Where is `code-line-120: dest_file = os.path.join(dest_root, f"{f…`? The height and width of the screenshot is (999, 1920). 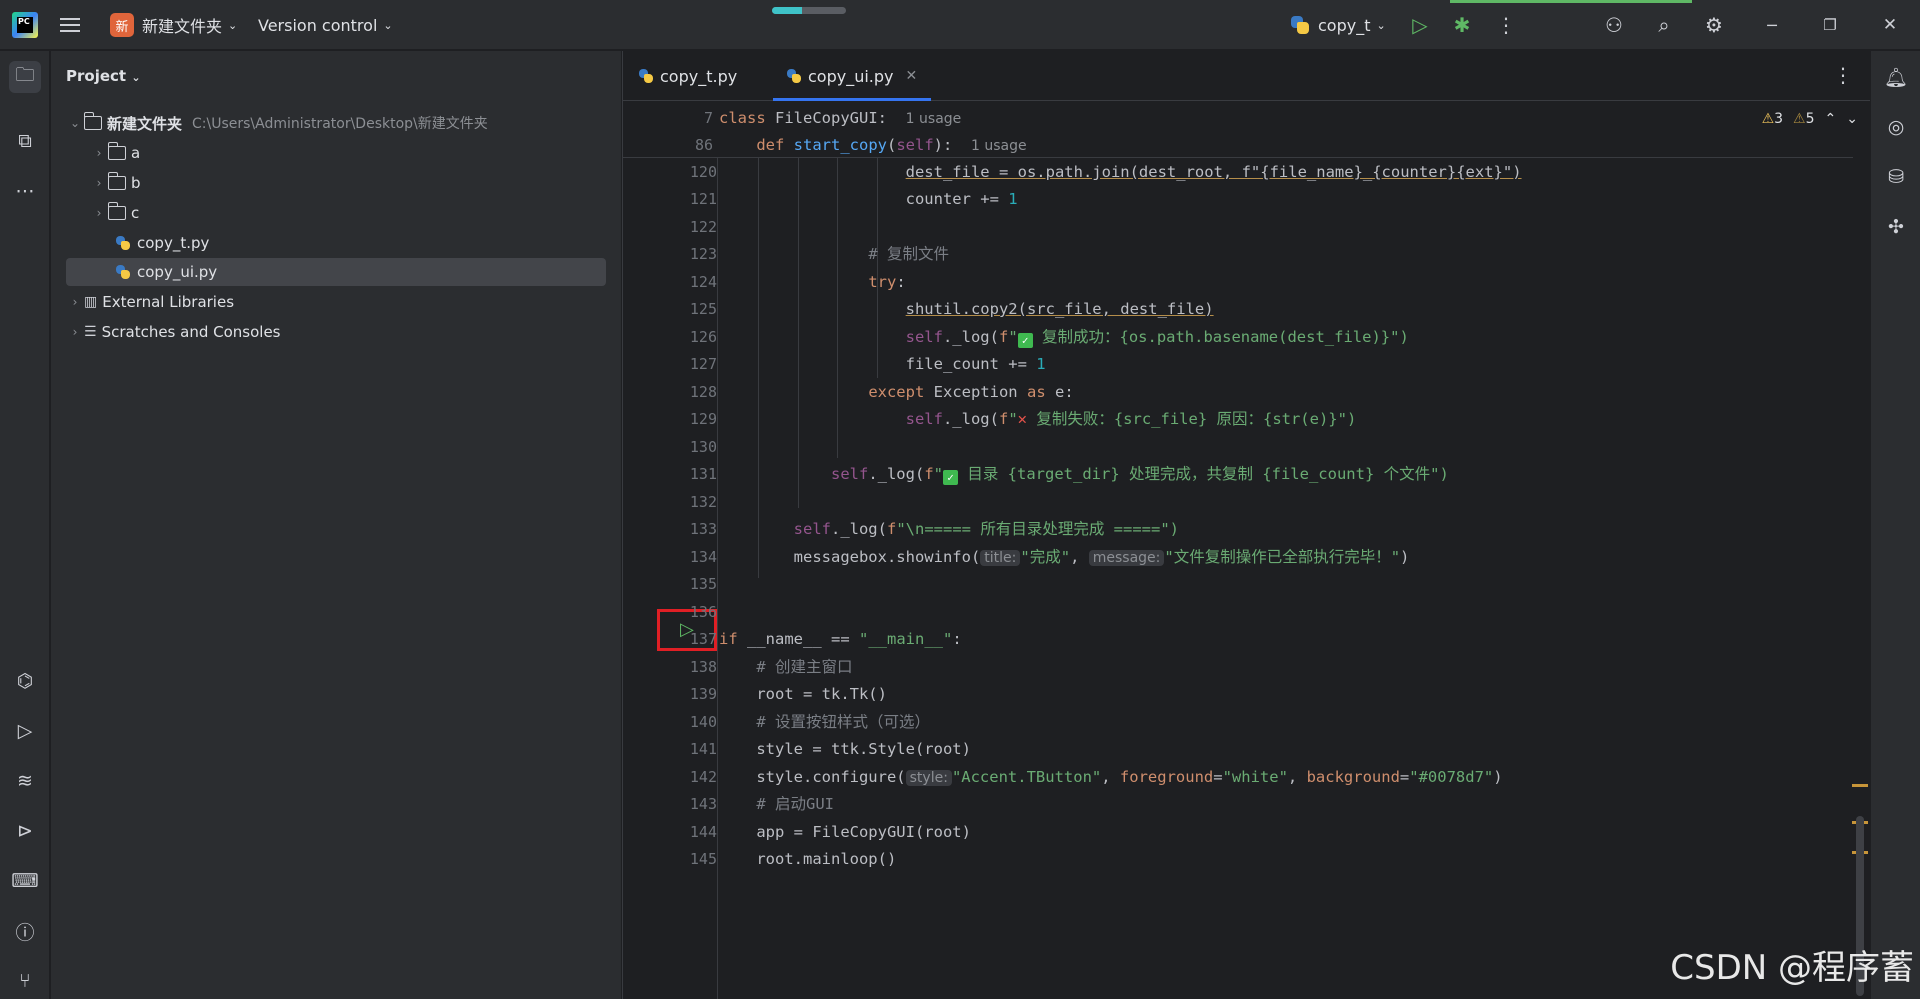 code-line-120: dest_file = os.path.join(dest_root, f"{f… is located at coordinates (1120, 172).